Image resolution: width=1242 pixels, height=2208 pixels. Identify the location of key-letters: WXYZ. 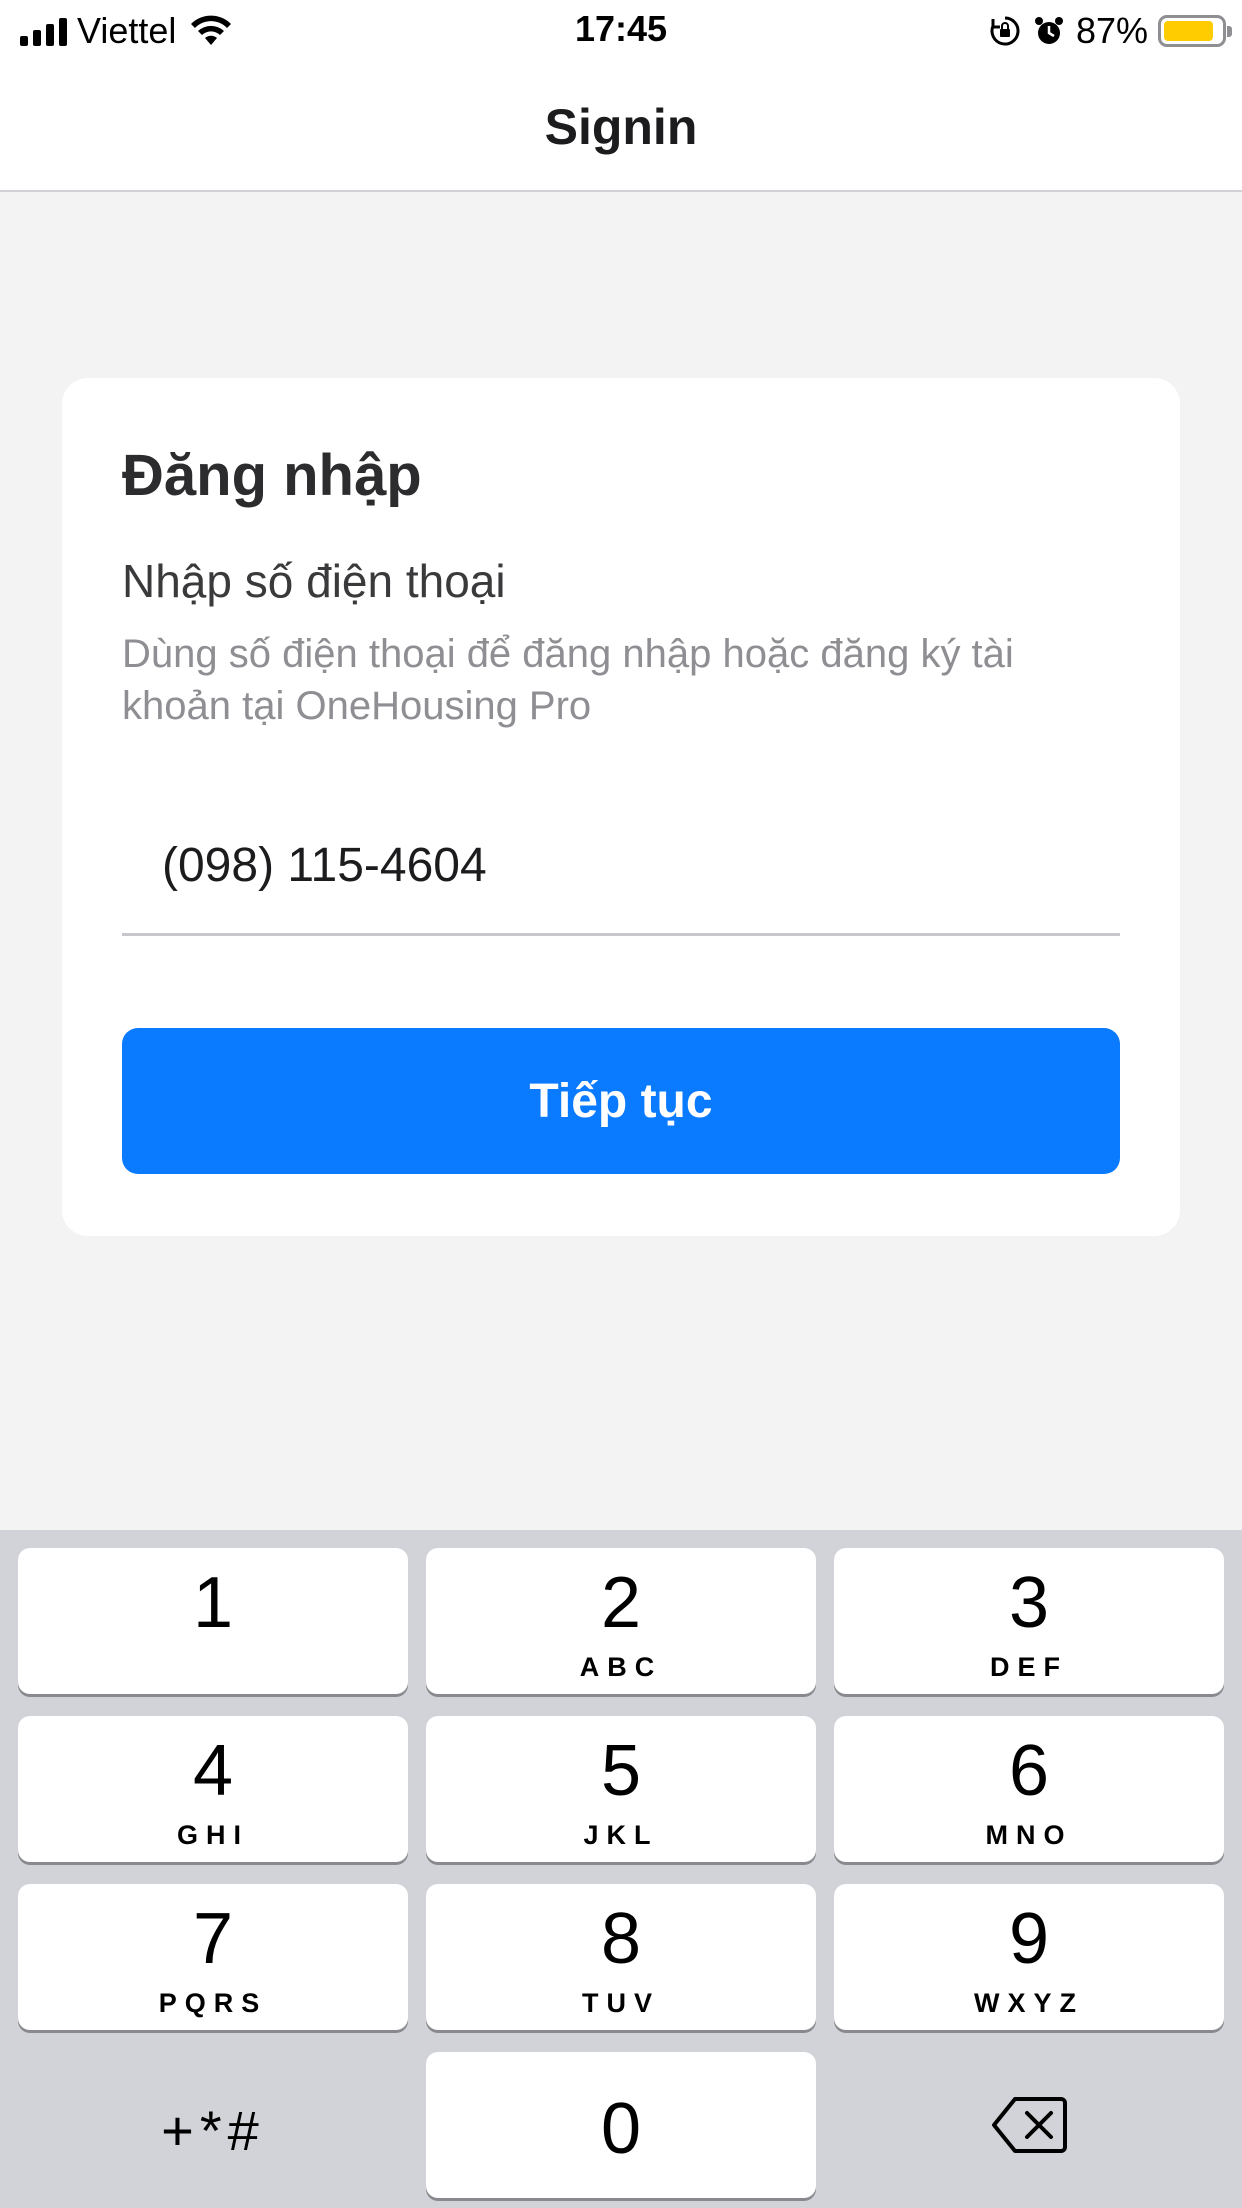
(1029, 2003).